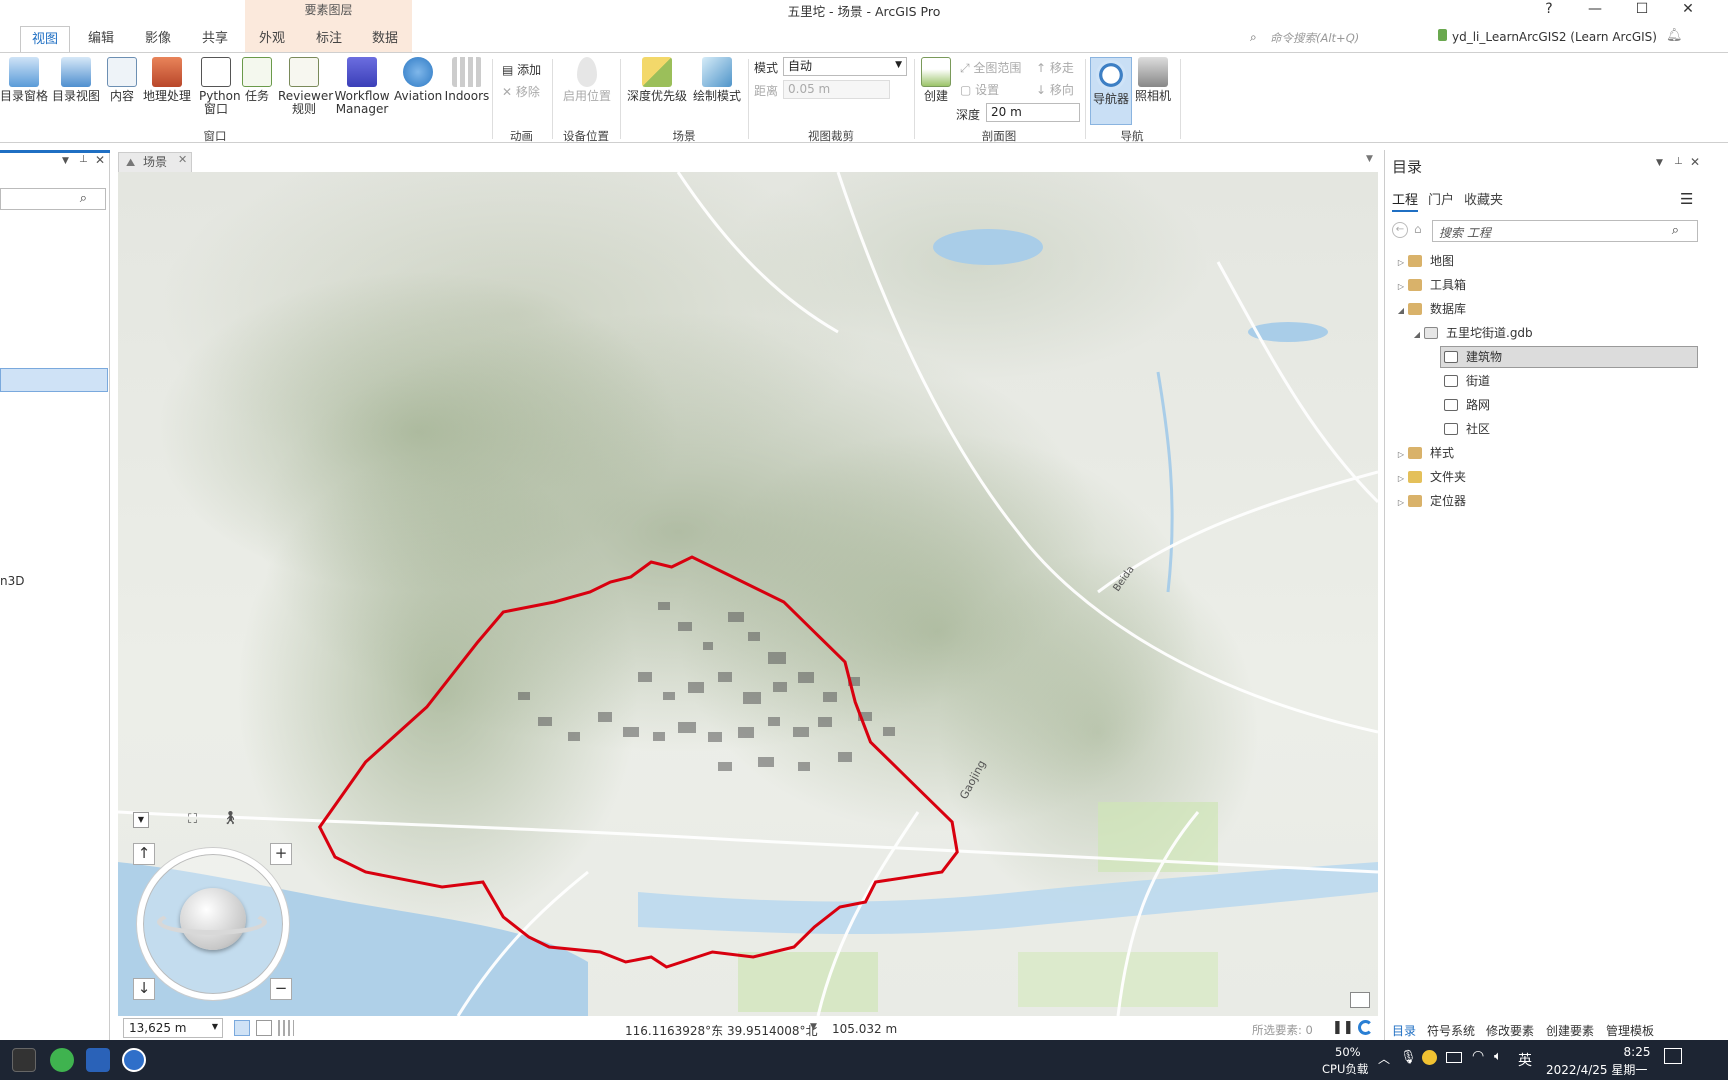  What do you see at coordinates (53, 199) in the screenshot?
I see `left-search-input: ⌕` at bounding box center [53, 199].